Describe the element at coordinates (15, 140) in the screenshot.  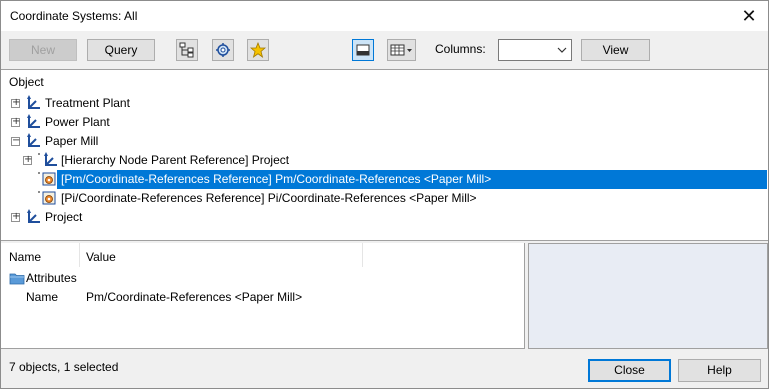
I see `collapse-toggle: −` at that location.